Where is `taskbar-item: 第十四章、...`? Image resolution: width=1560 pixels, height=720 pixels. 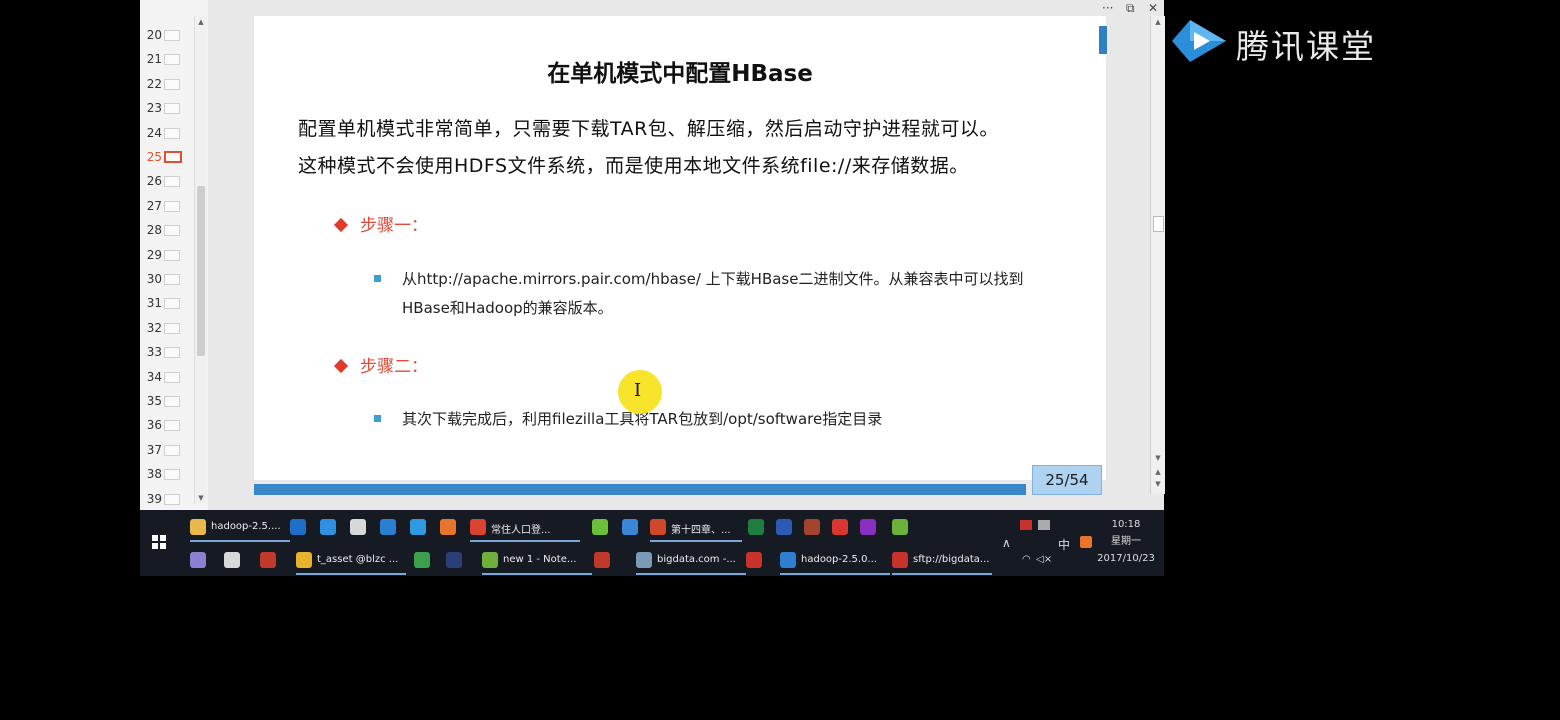 taskbar-item: 第十四章、... is located at coordinates (696, 528).